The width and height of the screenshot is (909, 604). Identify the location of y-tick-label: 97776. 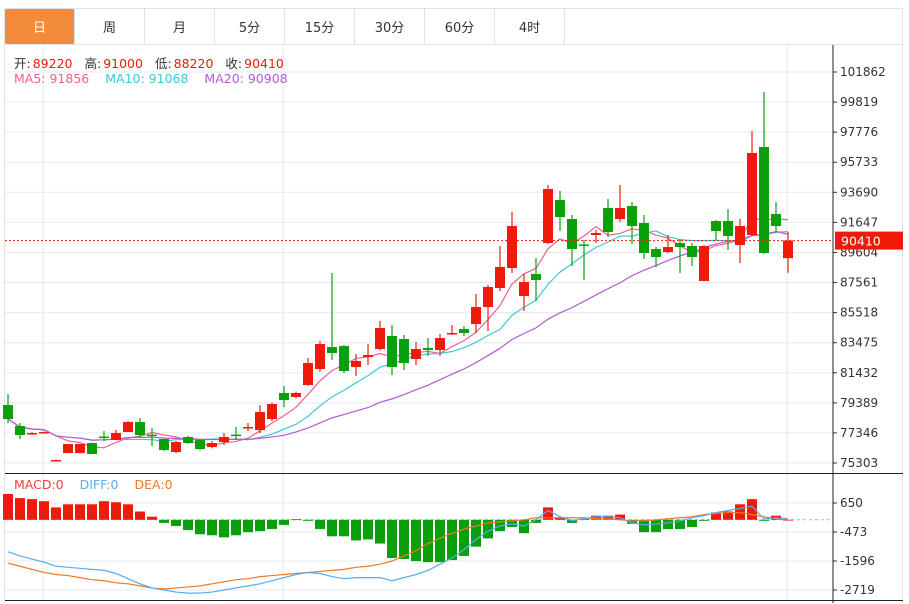
(859, 132).